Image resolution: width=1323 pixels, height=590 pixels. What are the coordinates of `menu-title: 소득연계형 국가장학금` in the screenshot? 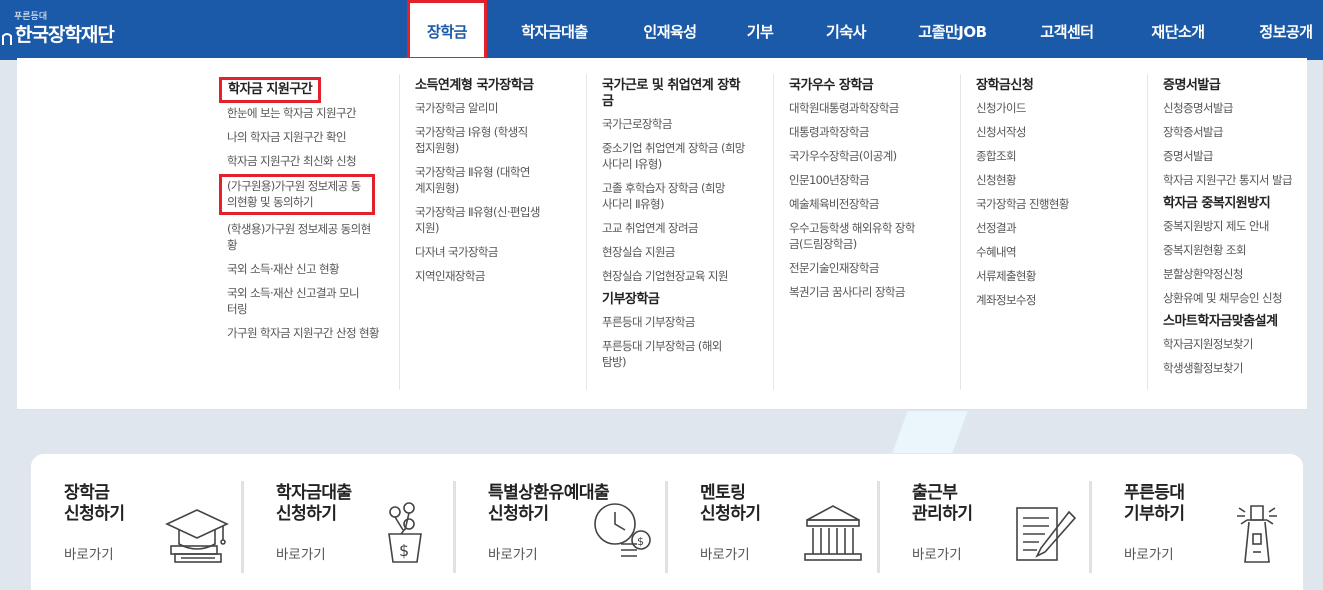 It's located at (497, 86).